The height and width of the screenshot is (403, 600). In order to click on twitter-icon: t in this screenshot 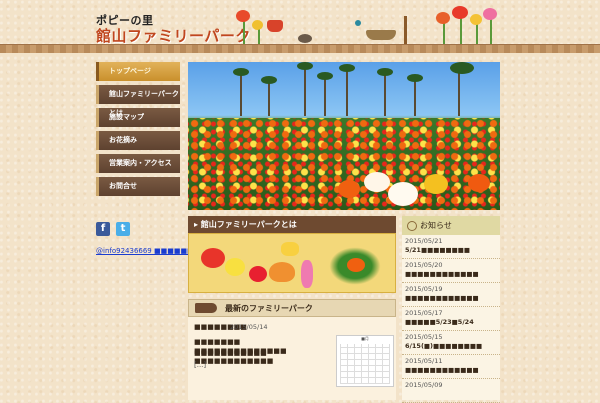, I will do `click(123, 229)`.